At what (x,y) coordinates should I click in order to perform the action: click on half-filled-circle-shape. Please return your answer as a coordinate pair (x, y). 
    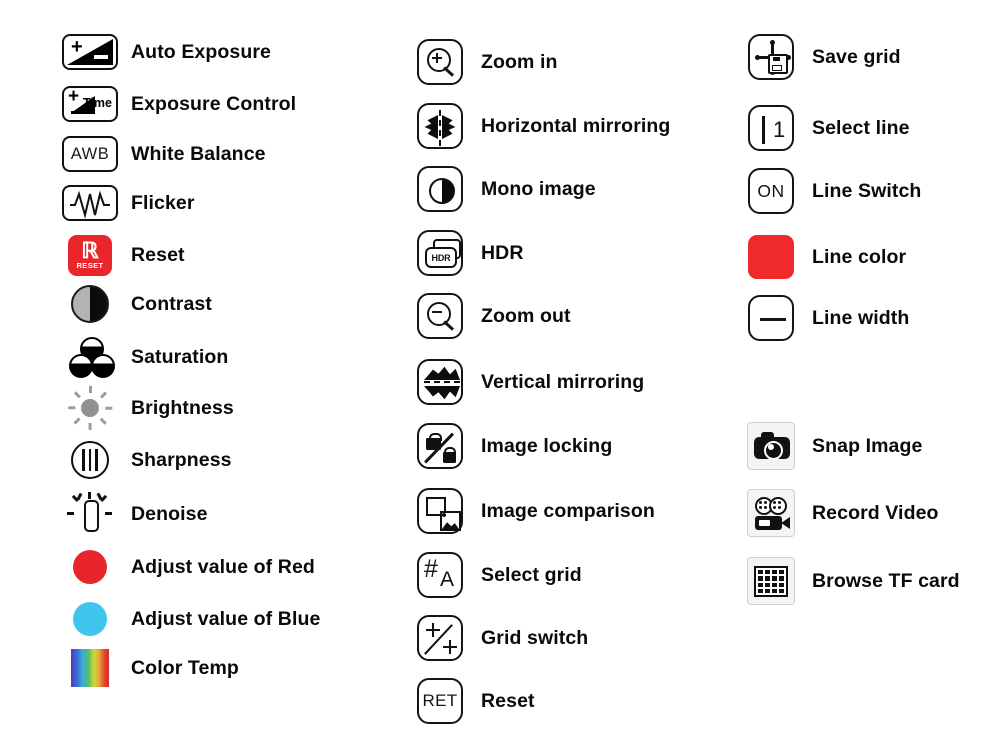
    Looking at the image, I should click on (442, 191).